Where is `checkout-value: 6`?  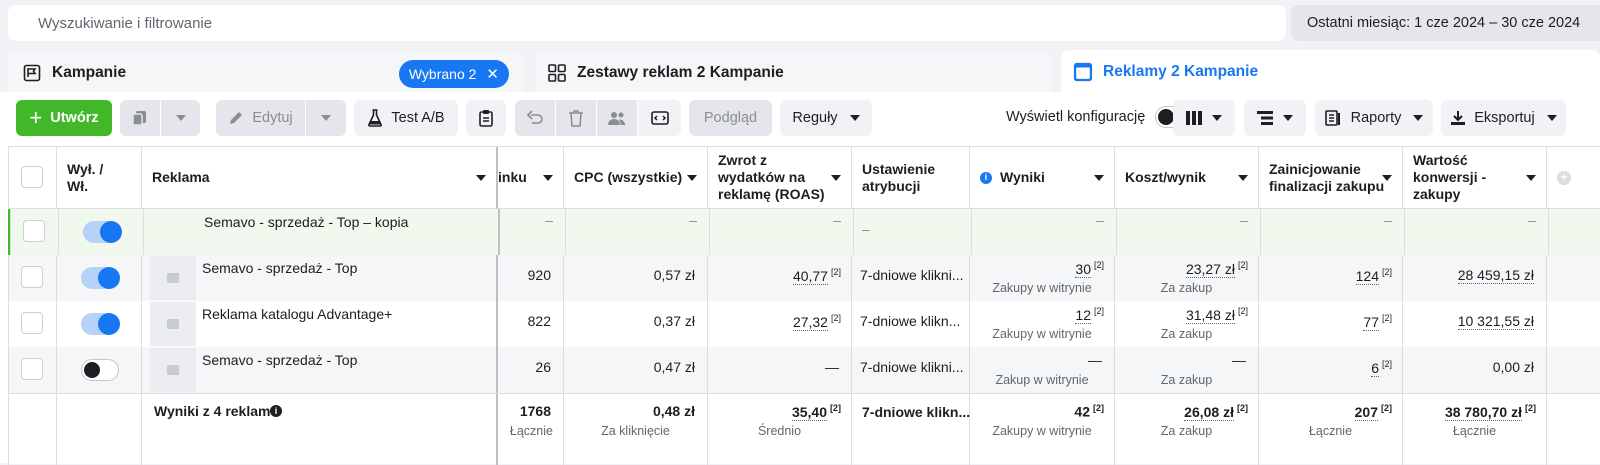
checkout-value: 6 is located at coordinates (1375, 368).